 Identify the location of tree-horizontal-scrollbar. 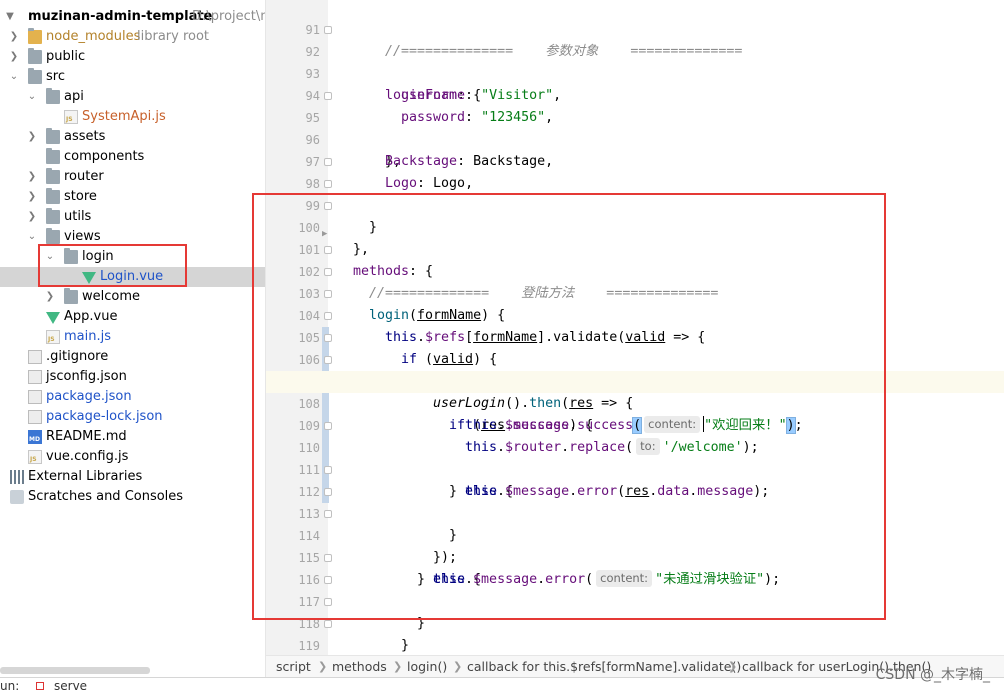
(75, 670).